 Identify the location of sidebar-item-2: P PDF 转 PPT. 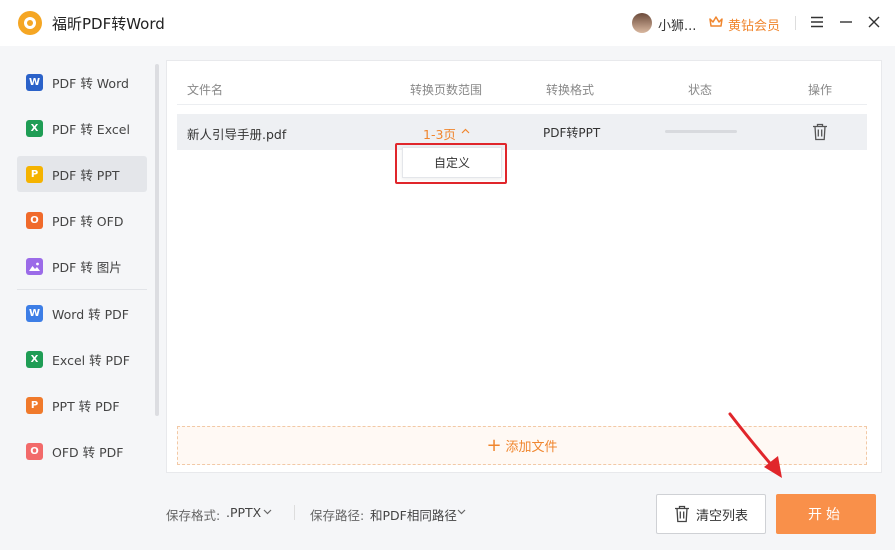
(82, 174).